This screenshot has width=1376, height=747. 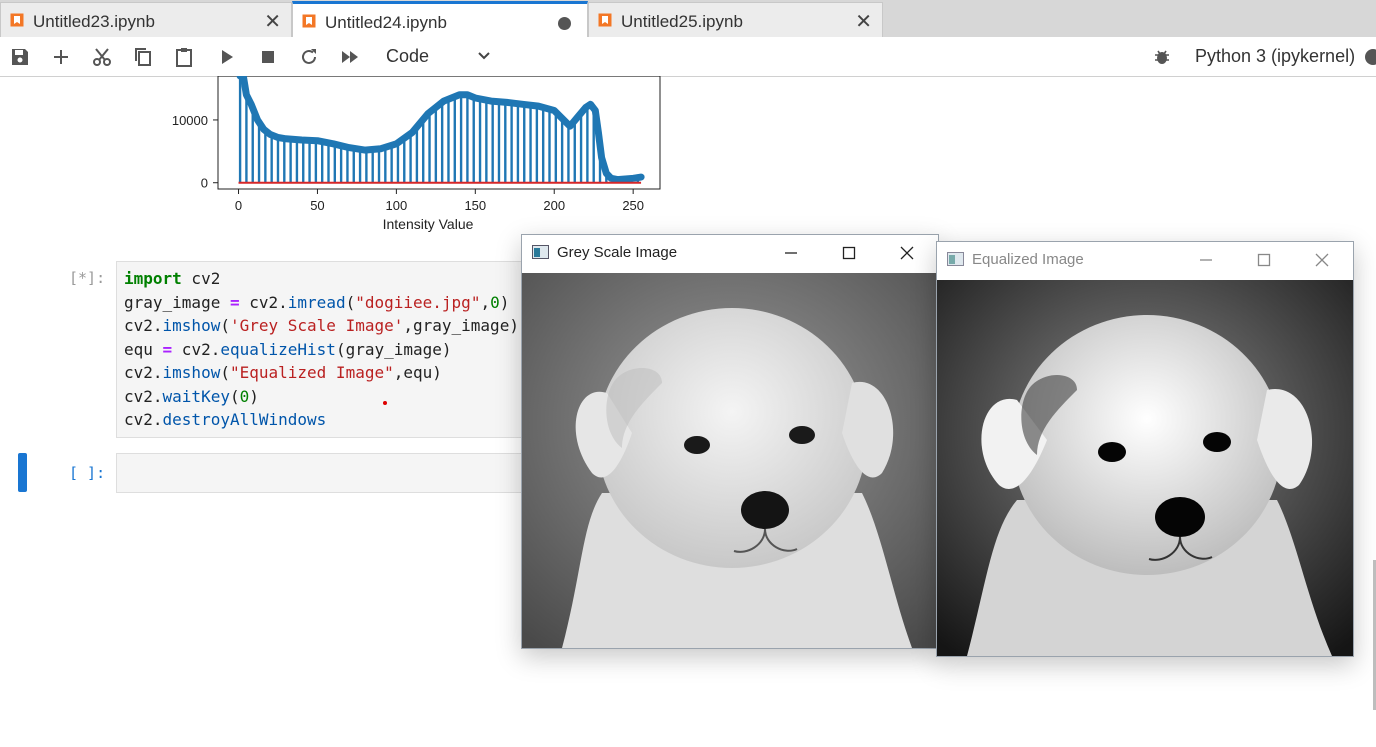 What do you see at coordinates (102, 57) in the screenshot?
I see `cut-icon` at bounding box center [102, 57].